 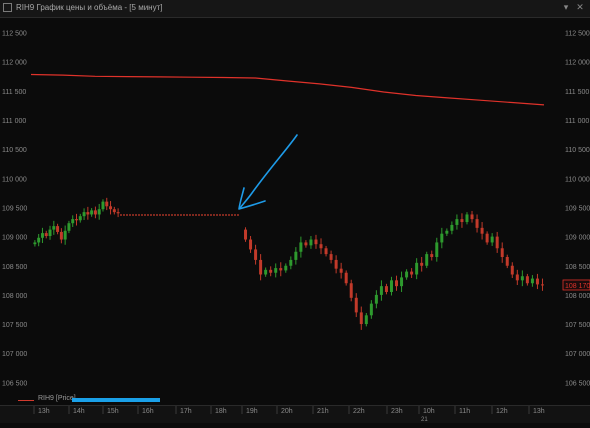 I want to click on x-tick-label: 18h, so click(x=221, y=411).